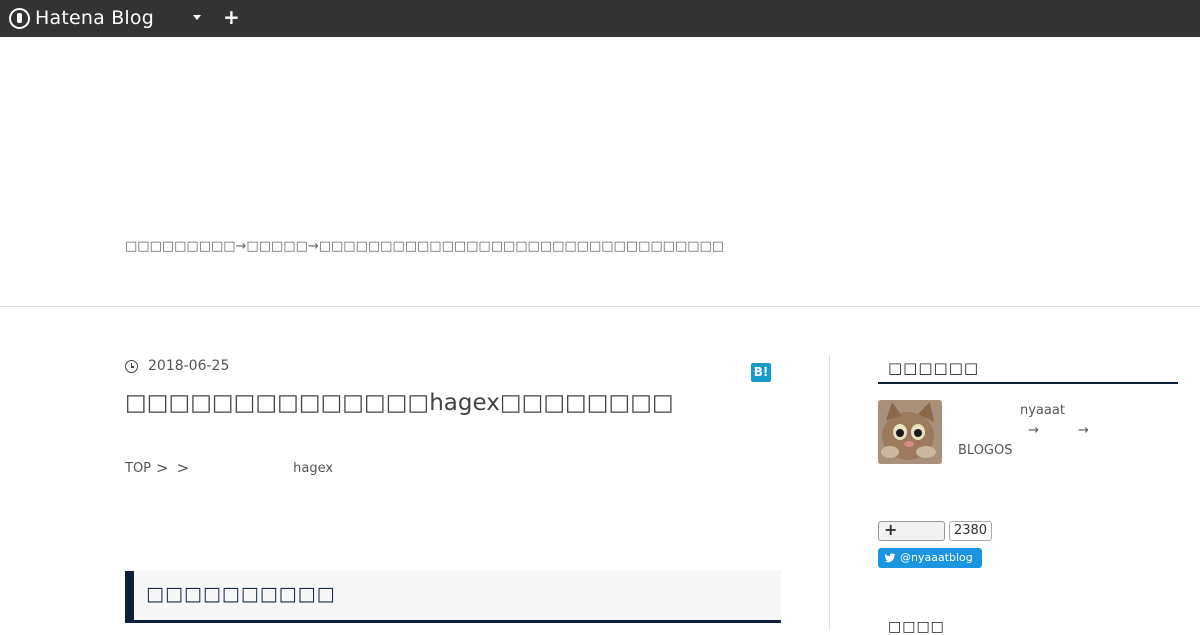 The width and height of the screenshot is (1200, 635). I want to click on avatar, so click(910, 432).